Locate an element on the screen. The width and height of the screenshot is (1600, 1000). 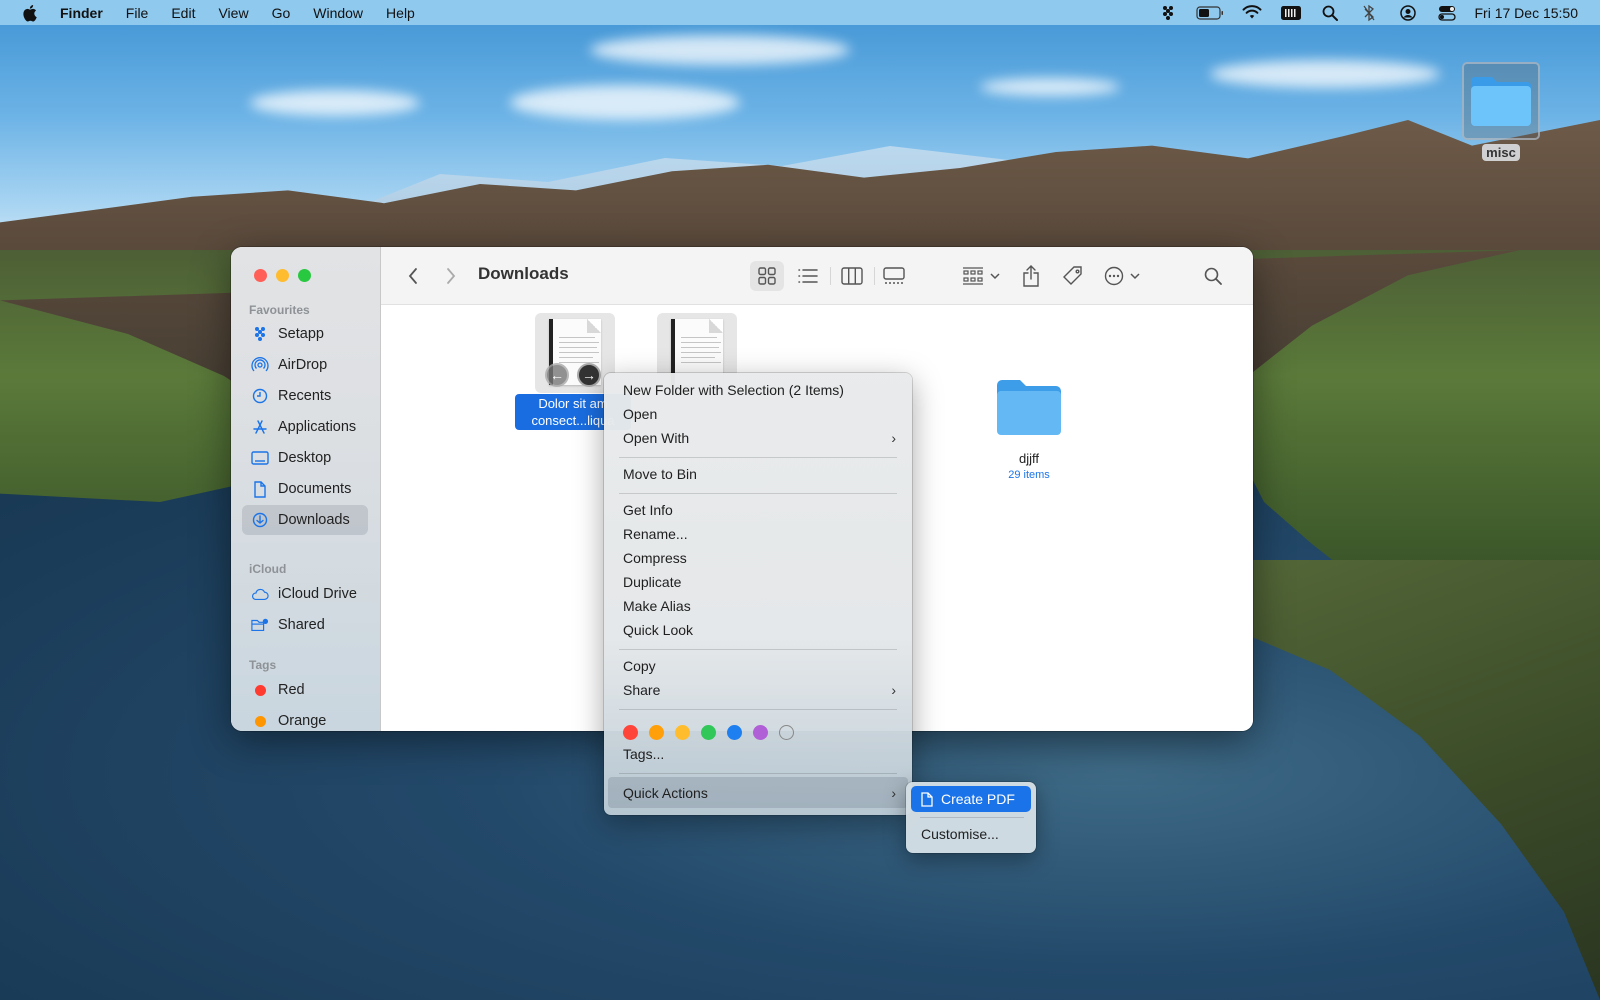
menu-item-compress: Compress is located at coordinates (758, 558).